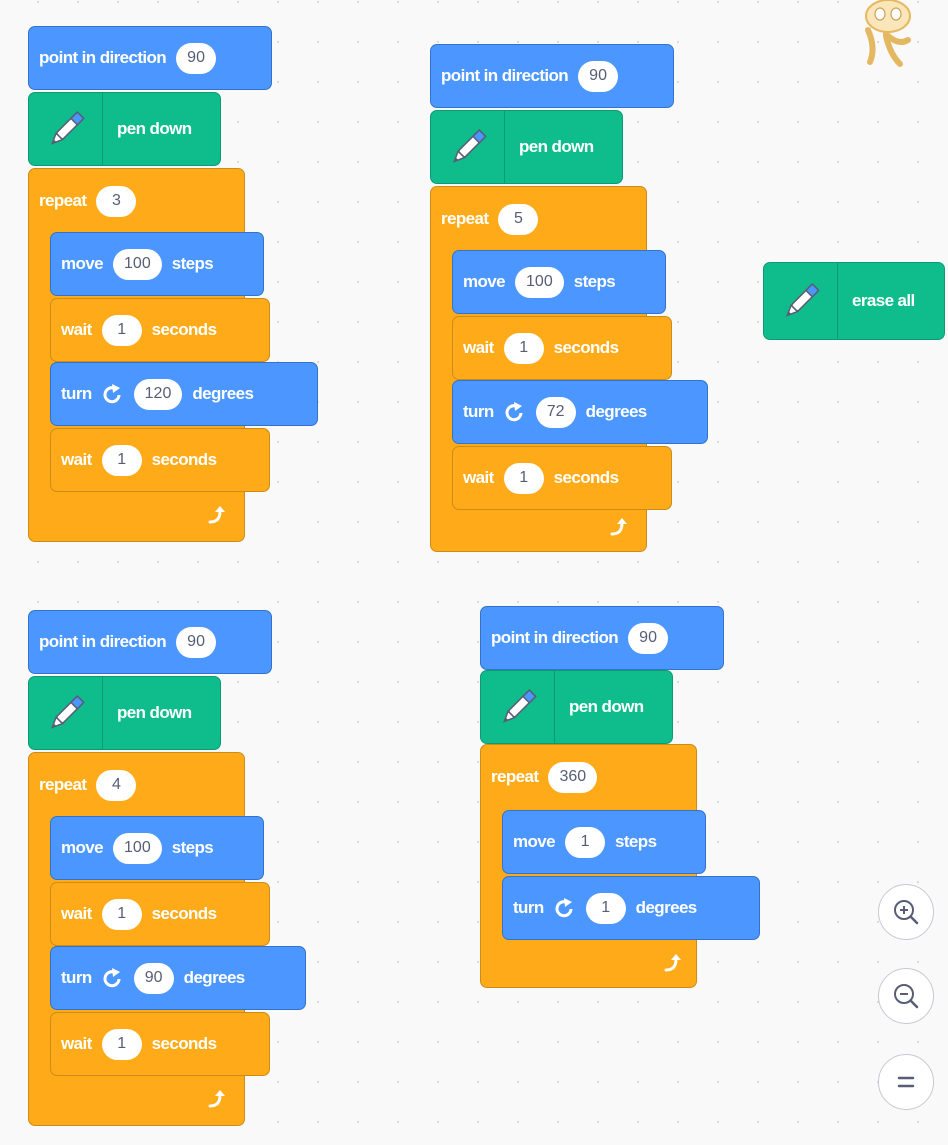 Image resolution: width=948 pixels, height=1145 pixels. What do you see at coordinates (184, 394) in the screenshot?
I see `turn-right-block: turn 120 degrees` at bounding box center [184, 394].